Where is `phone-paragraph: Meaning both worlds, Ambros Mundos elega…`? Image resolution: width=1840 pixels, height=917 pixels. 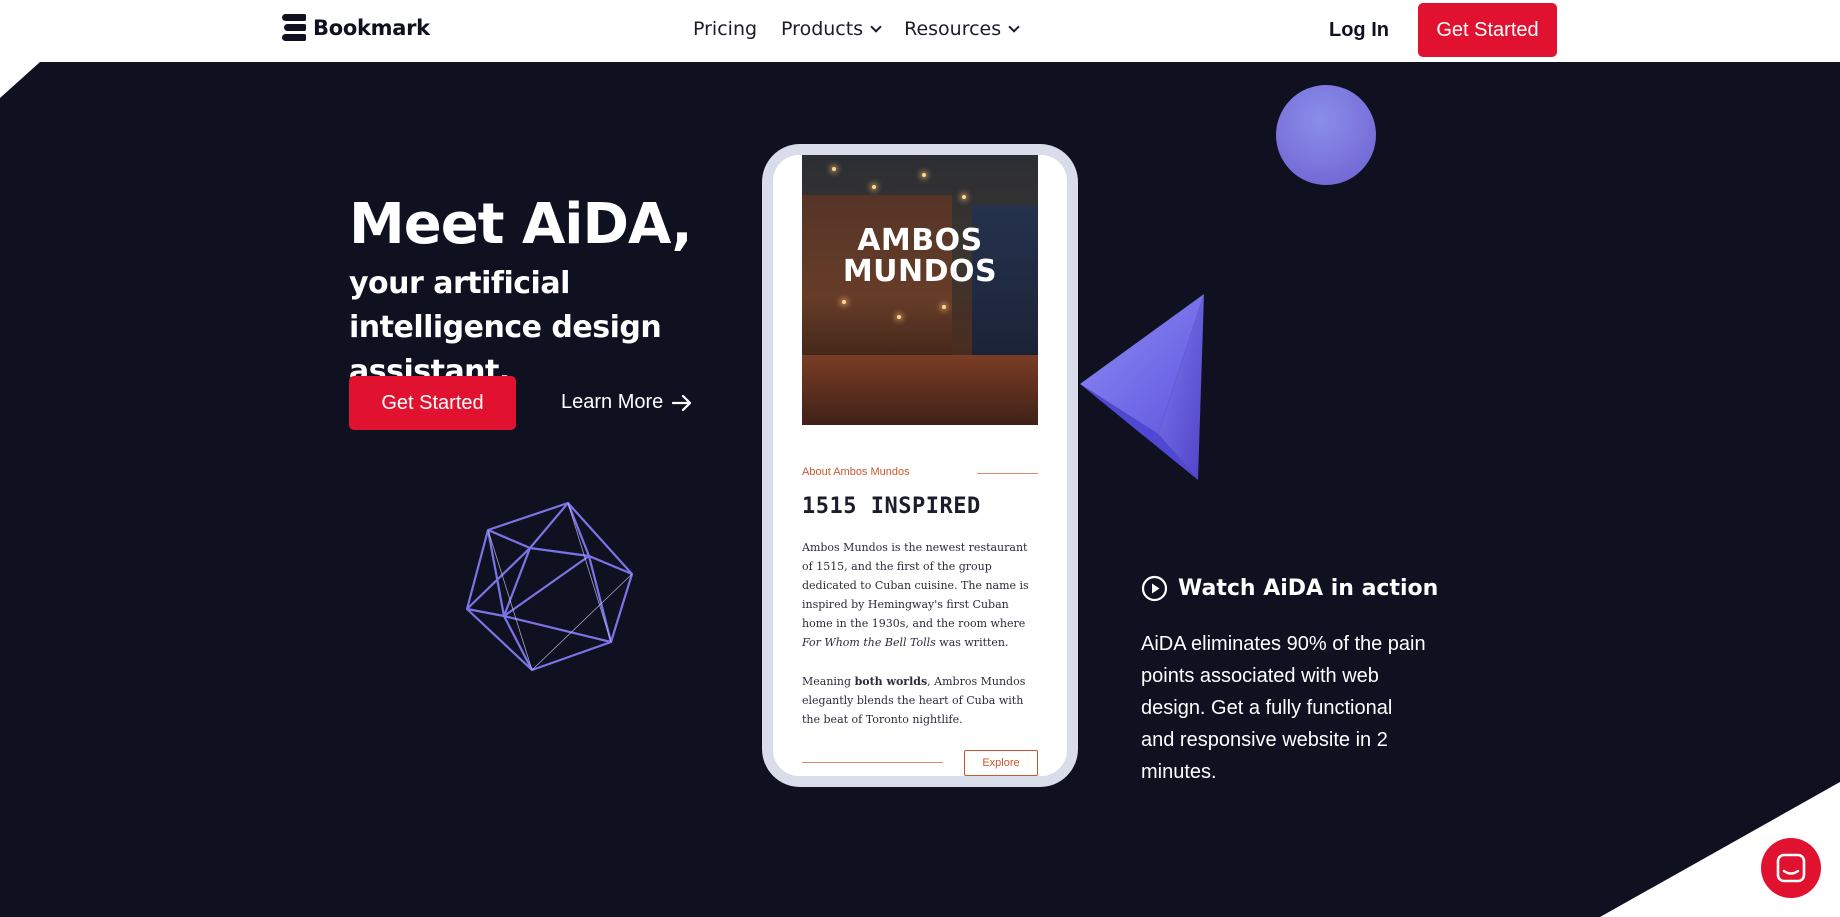
phone-paragraph: Meaning both worlds, Ambros Mundos elega… is located at coordinates (914, 700).